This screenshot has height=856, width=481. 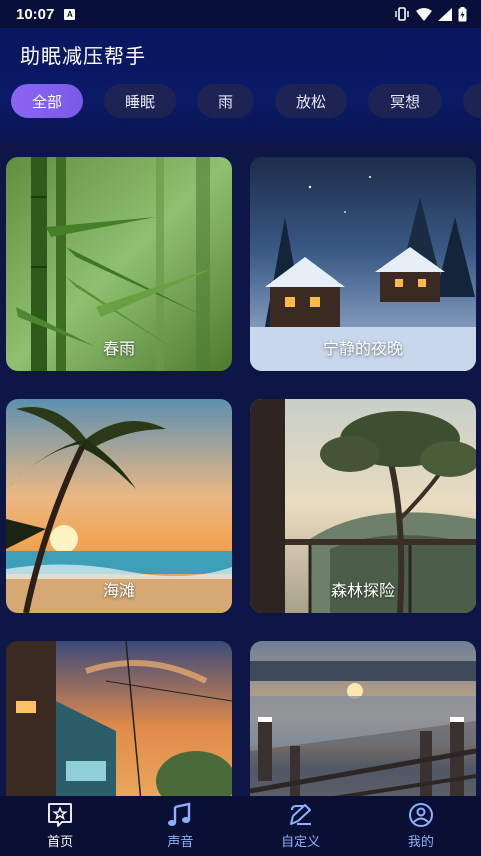 What do you see at coordinates (118, 590) in the screenshot?
I see `card-title: 海滩` at bounding box center [118, 590].